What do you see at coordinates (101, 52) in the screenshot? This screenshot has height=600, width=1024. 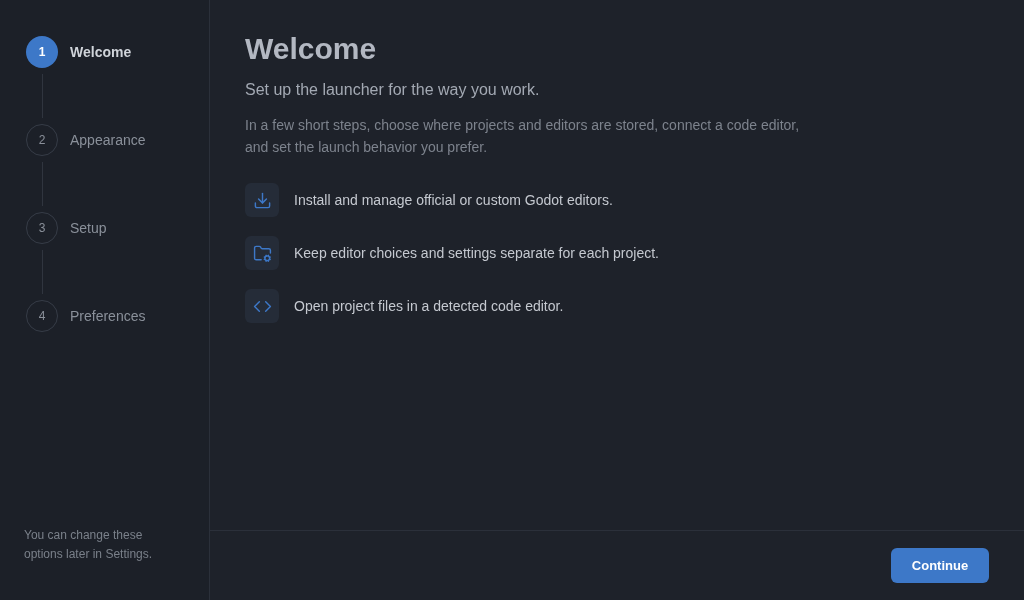 I see `step-label: Welcome` at bounding box center [101, 52].